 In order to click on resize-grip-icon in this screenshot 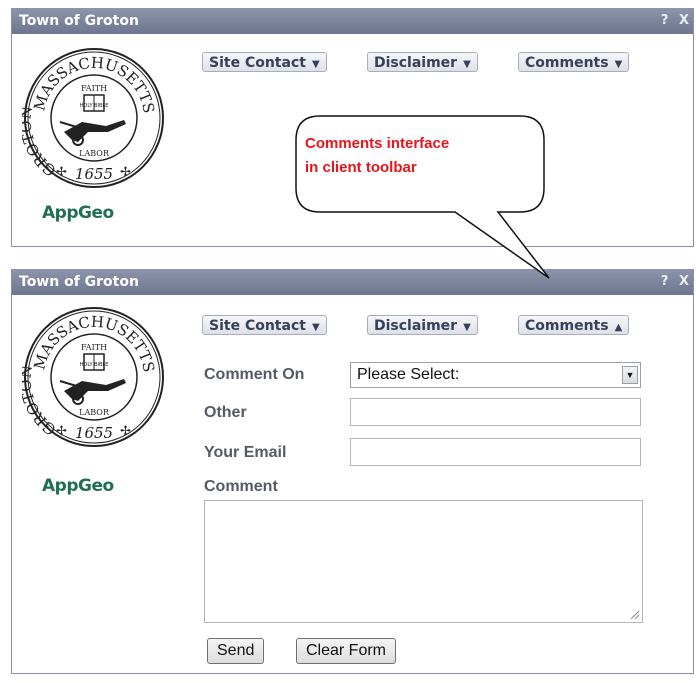, I will do `click(634, 614)`.